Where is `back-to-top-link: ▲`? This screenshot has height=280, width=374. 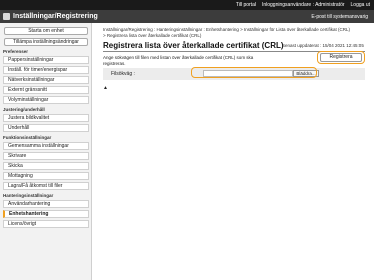
back-to-top-link: ▲ is located at coordinates (105, 88).